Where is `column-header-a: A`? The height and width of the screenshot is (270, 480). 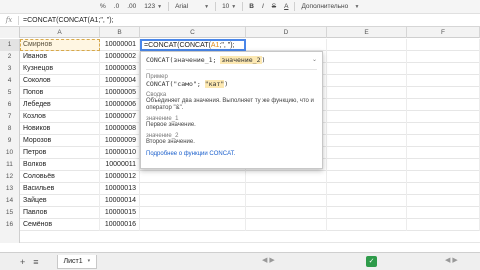 column-header-a: A is located at coordinates (60, 32).